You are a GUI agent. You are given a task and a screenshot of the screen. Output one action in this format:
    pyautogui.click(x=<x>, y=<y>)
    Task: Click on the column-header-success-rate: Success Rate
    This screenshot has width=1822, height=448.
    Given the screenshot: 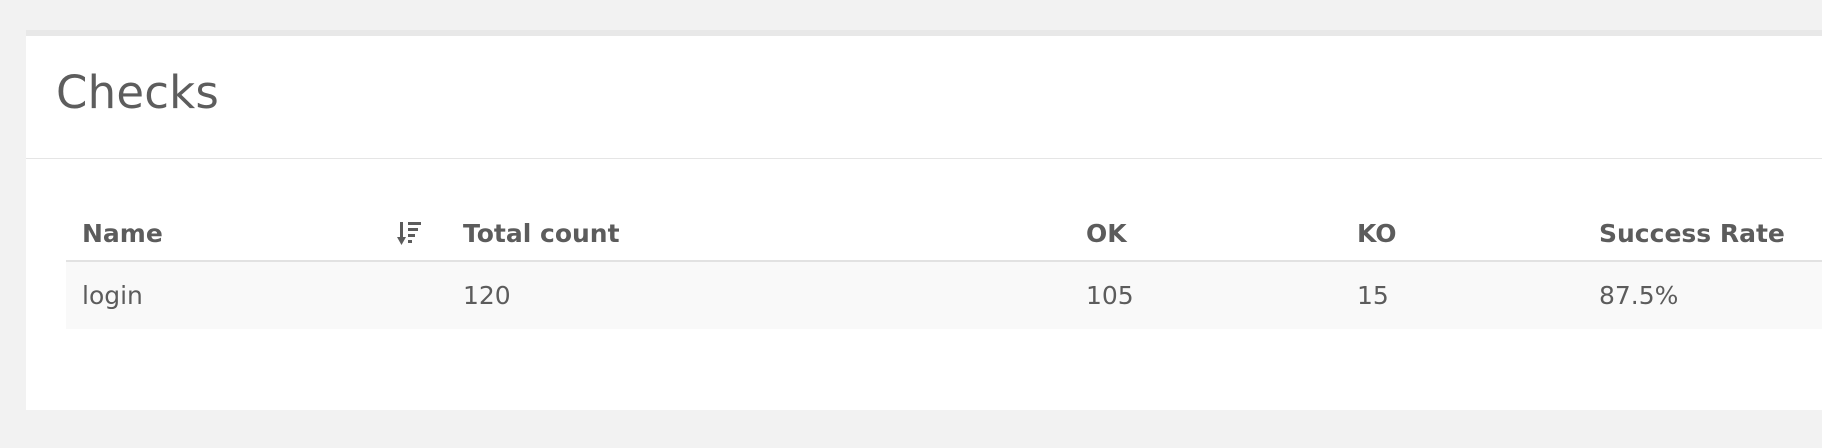 What is the action you would take?
    pyautogui.click(x=1702, y=234)
    